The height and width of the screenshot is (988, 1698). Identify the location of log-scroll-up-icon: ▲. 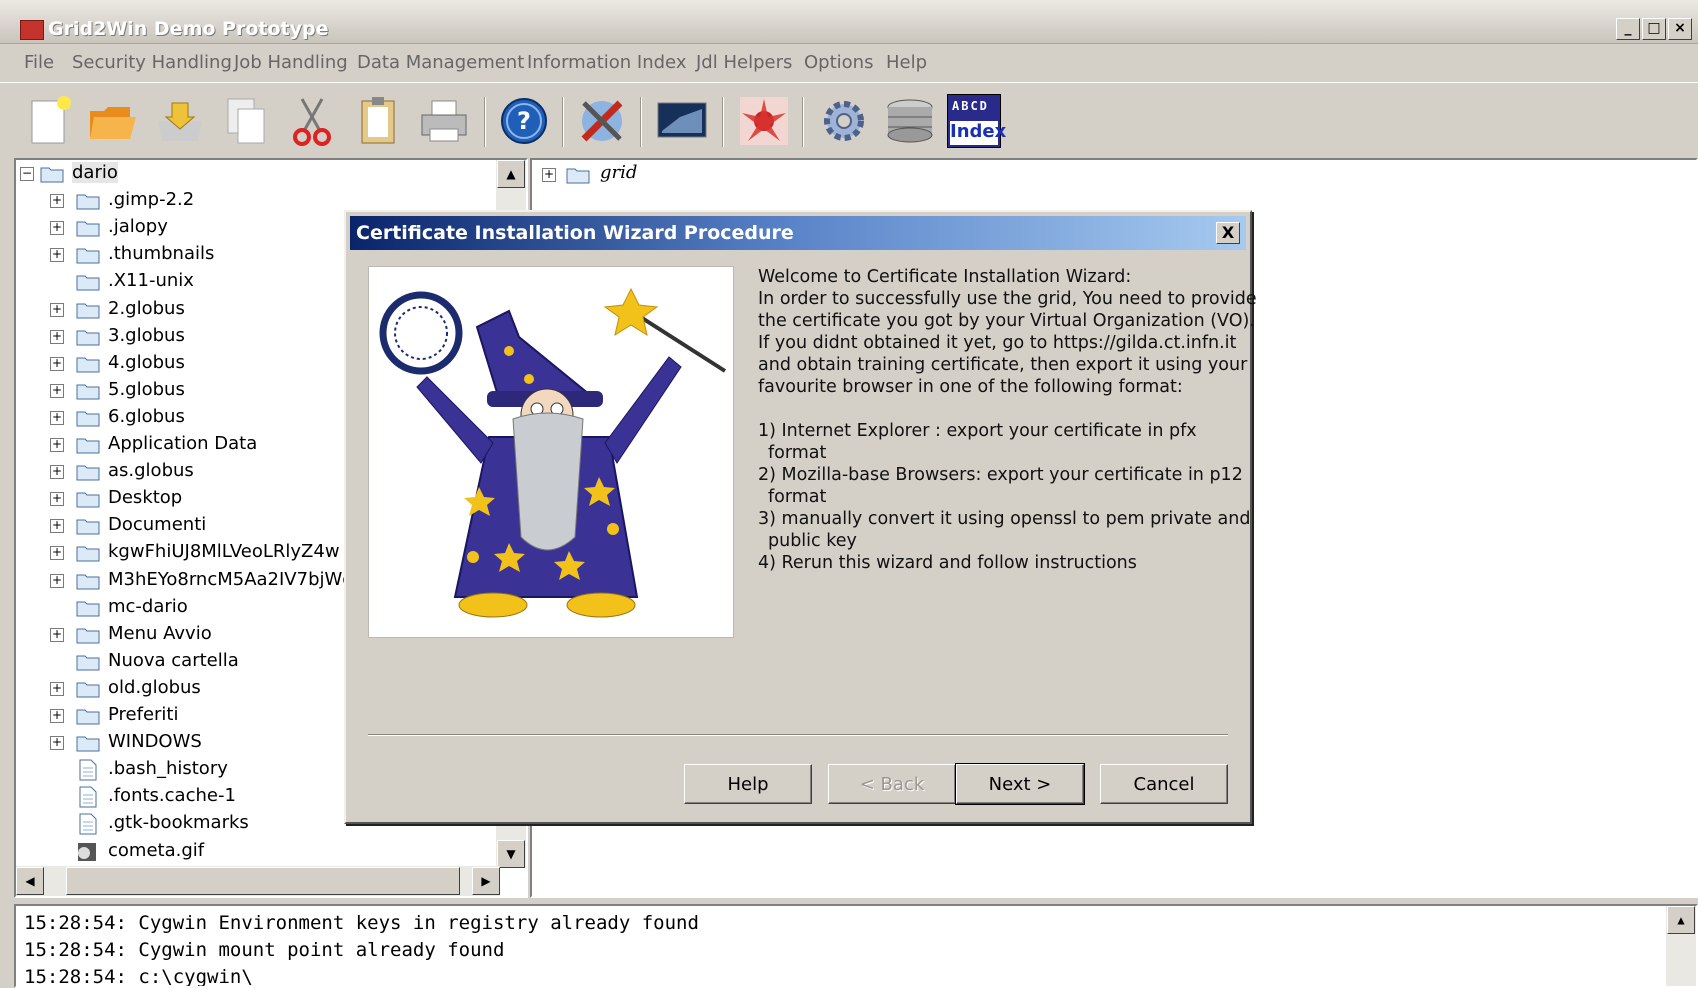
(1681, 920).